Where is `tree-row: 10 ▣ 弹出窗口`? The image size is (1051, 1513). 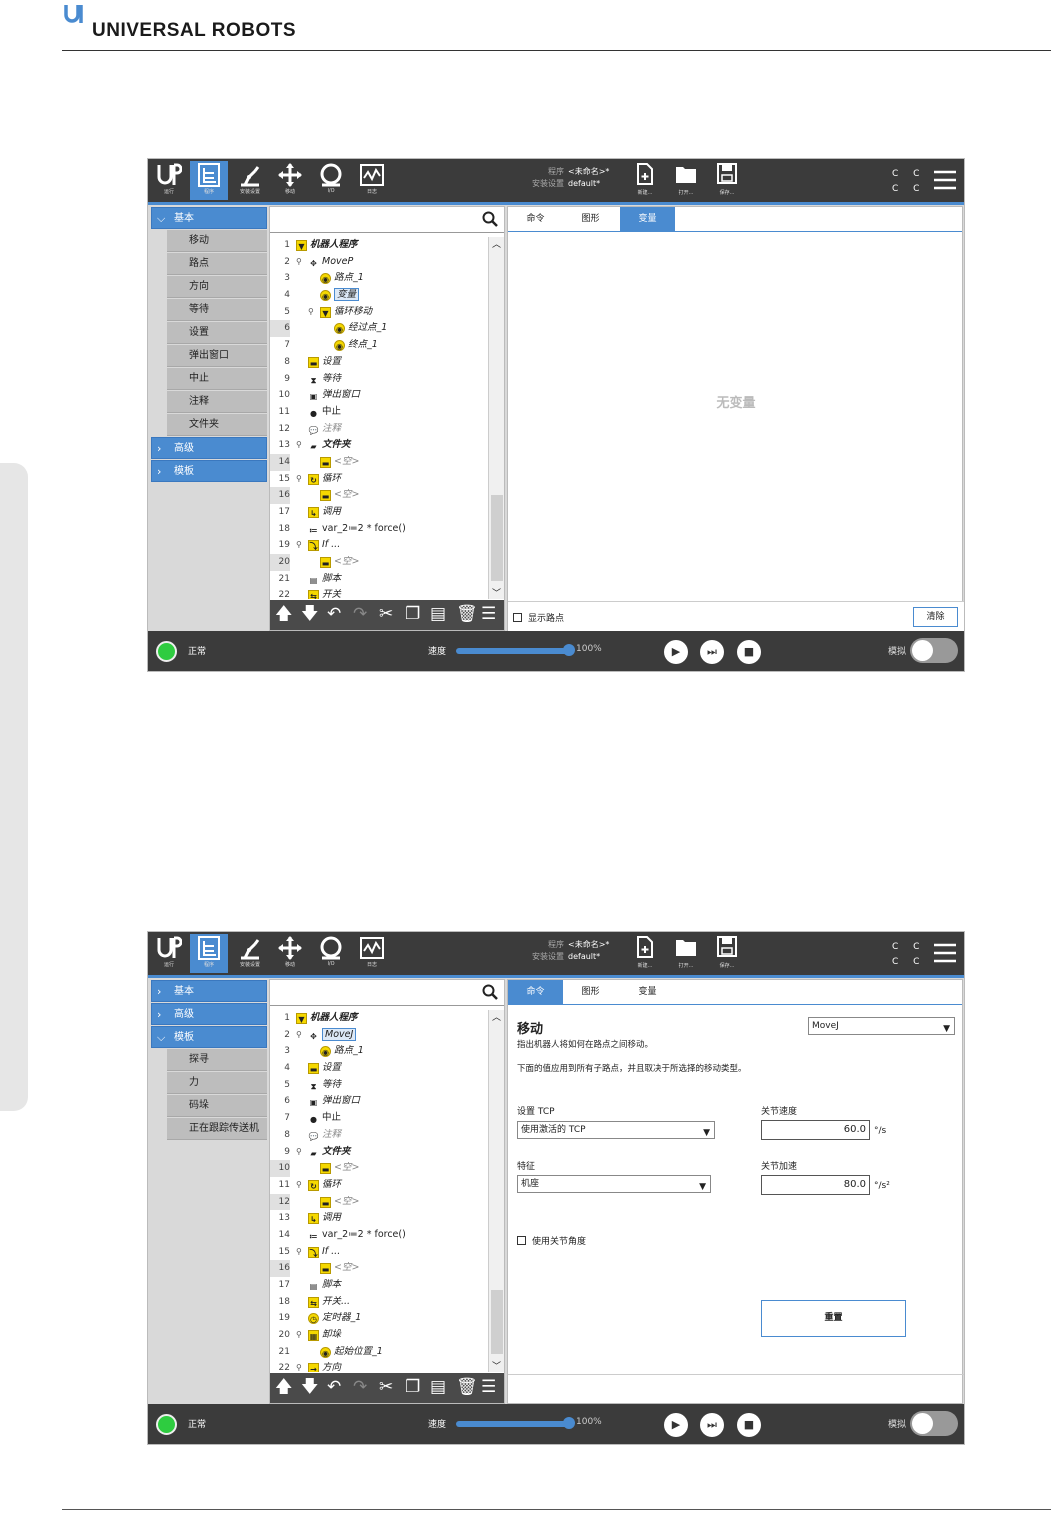 tree-row: 10 ▣ 弹出窗口 is located at coordinates (379, 395).